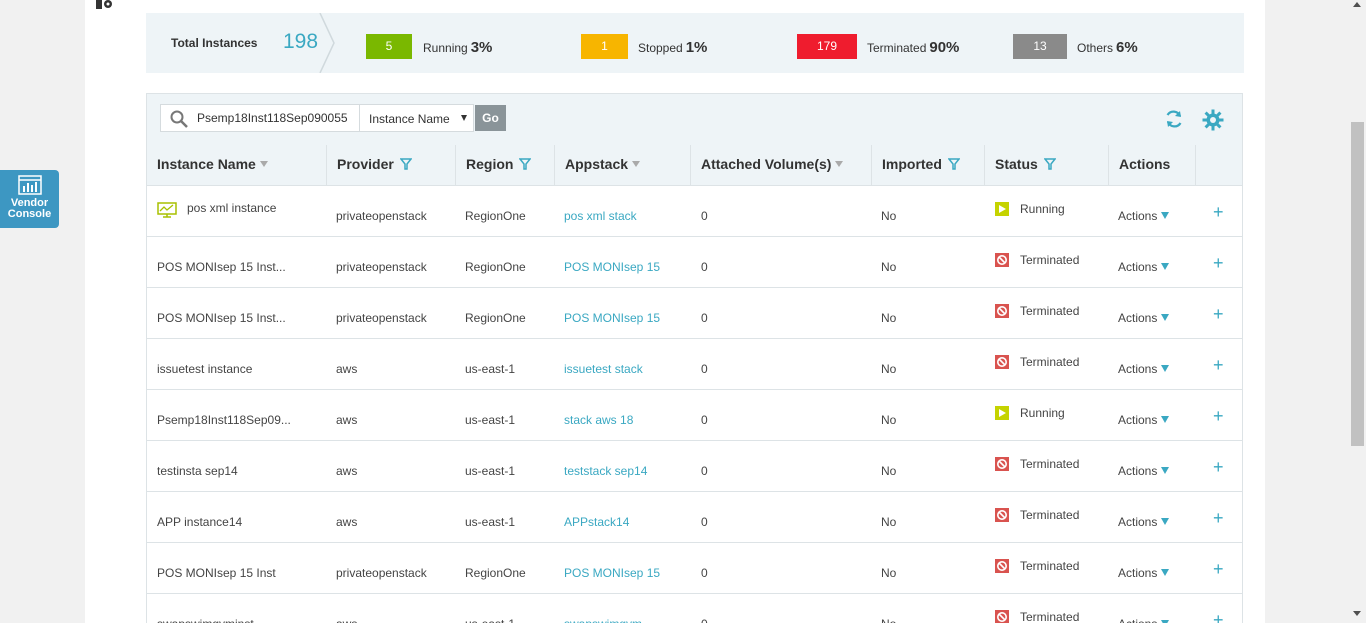  What do you see at coordinates (389, 46) in the screenshot?
I see `running-count-badge: 5` at bounding box center [389, 46].